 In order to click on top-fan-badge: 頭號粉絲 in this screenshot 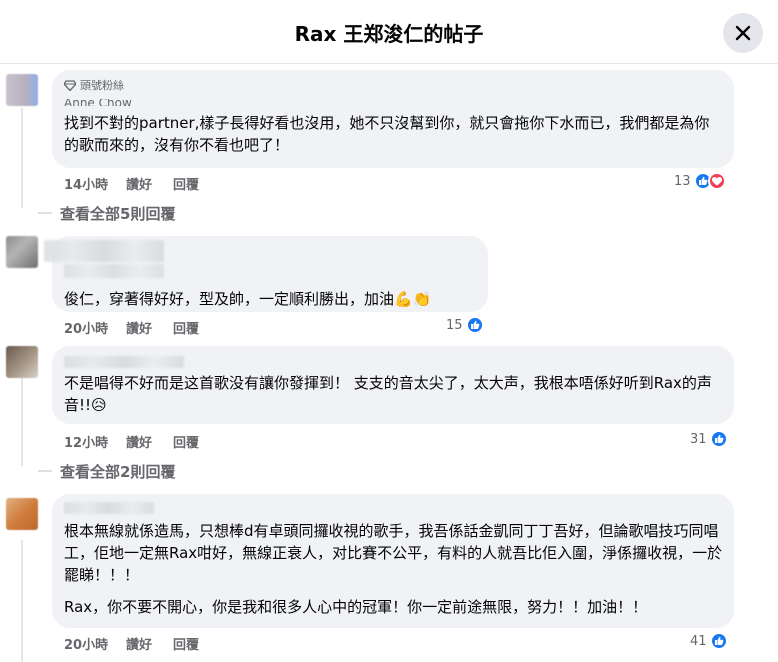, I will do `click(393, 85)`.